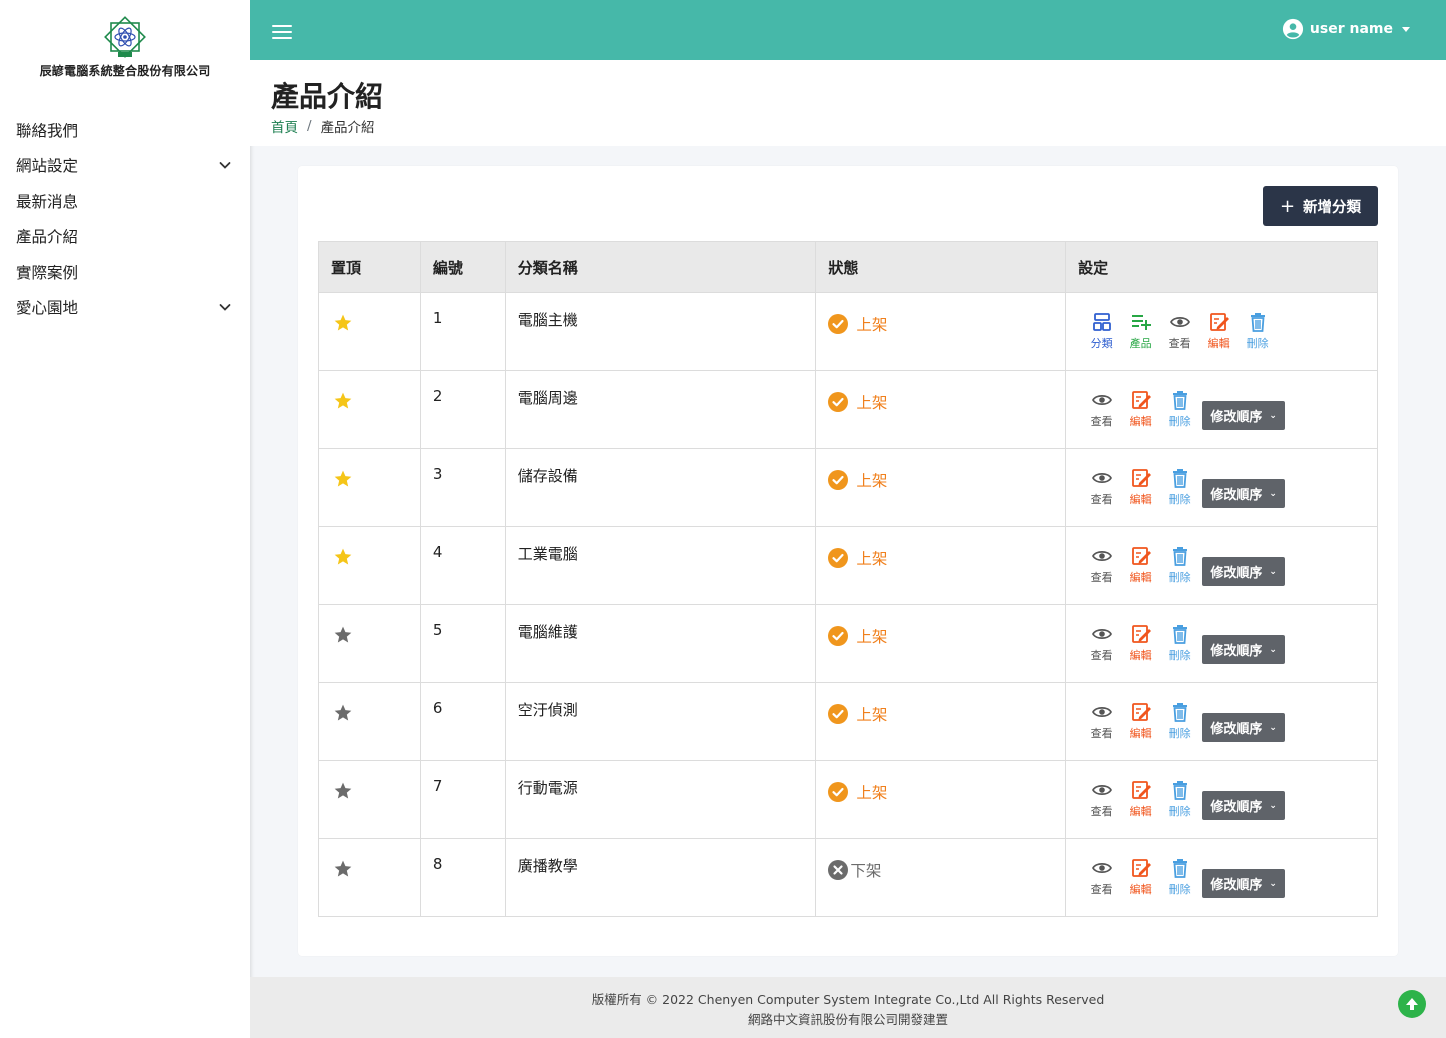  What do you see at coordinates (1273, 727) in the screenshot?
I see `chevron-down-icon: ⌄` at bounding box center [1273, 727].